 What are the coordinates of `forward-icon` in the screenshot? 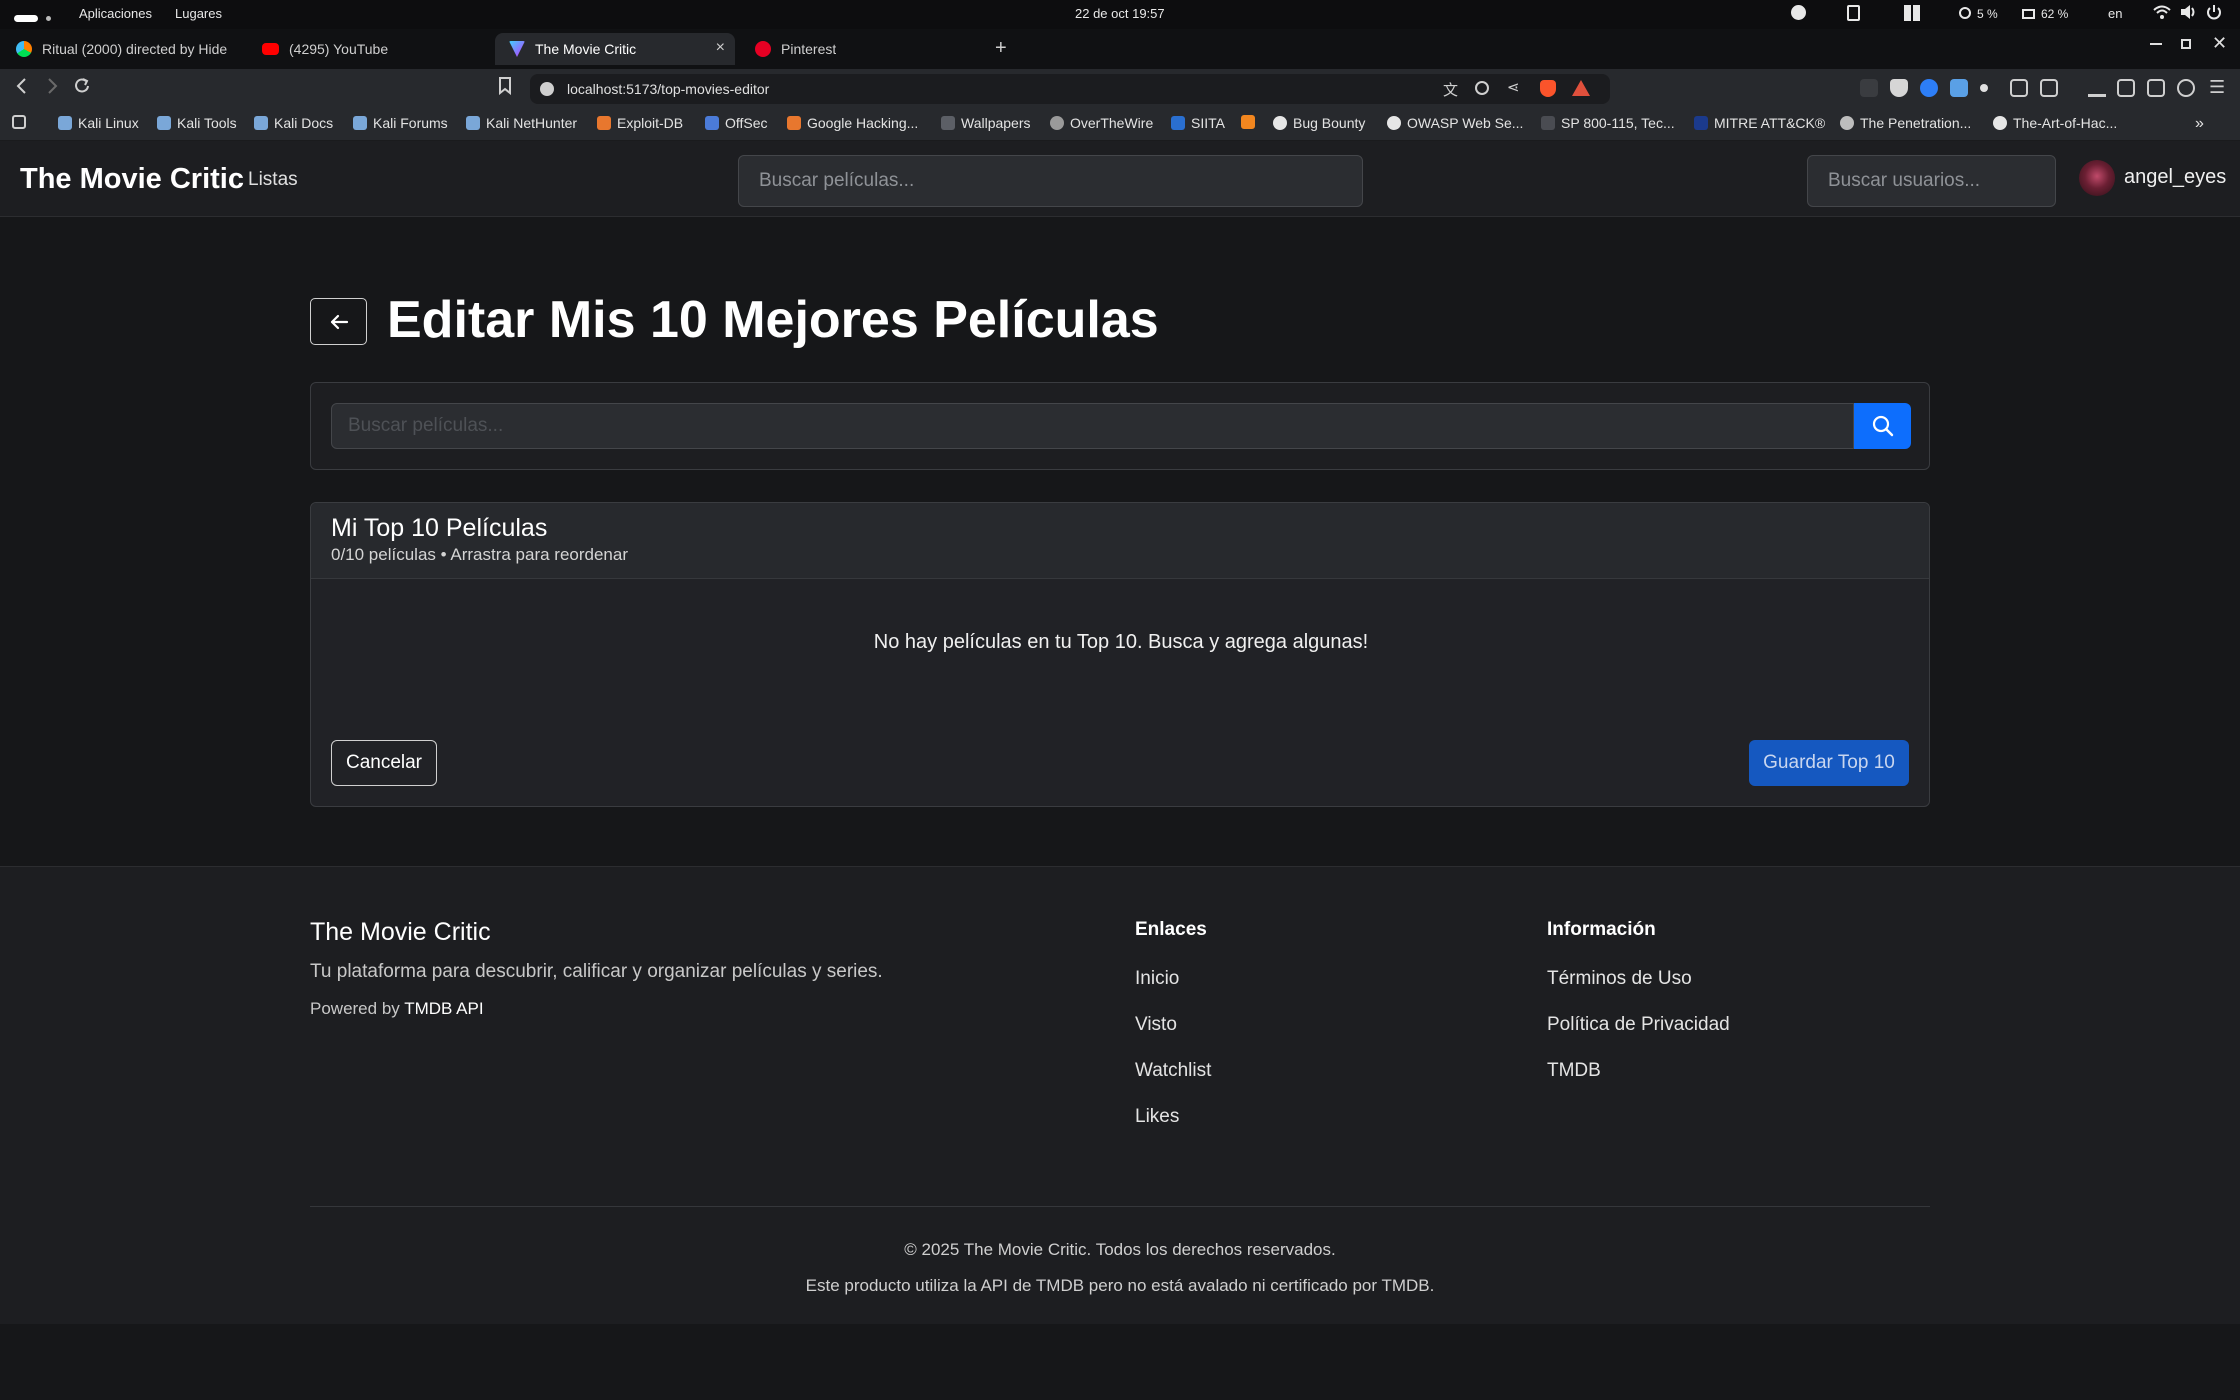 It's located at (52, 88).